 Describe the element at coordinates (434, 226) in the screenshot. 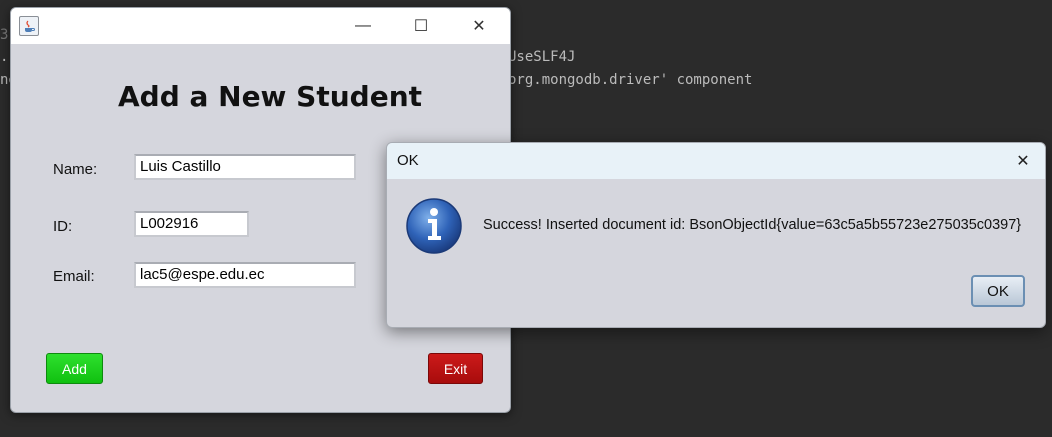

I see `info-icon` at that location.